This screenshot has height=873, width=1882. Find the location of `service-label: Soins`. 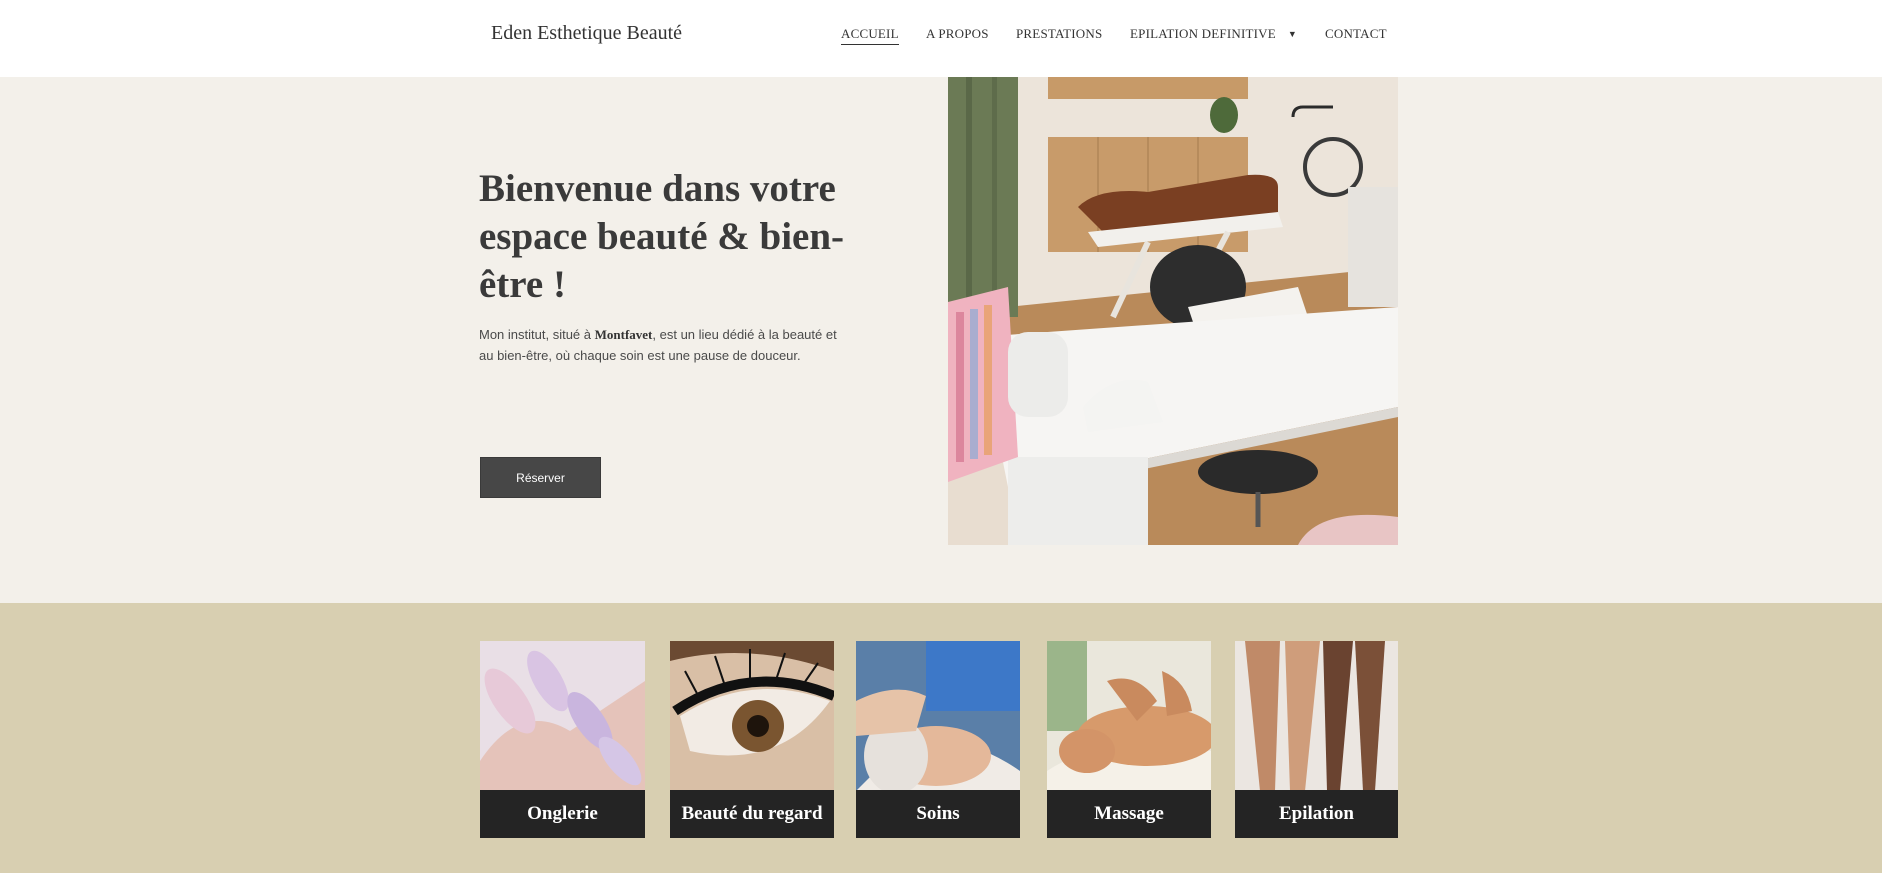

service-label: Soins is located at coordinates (938, 814).